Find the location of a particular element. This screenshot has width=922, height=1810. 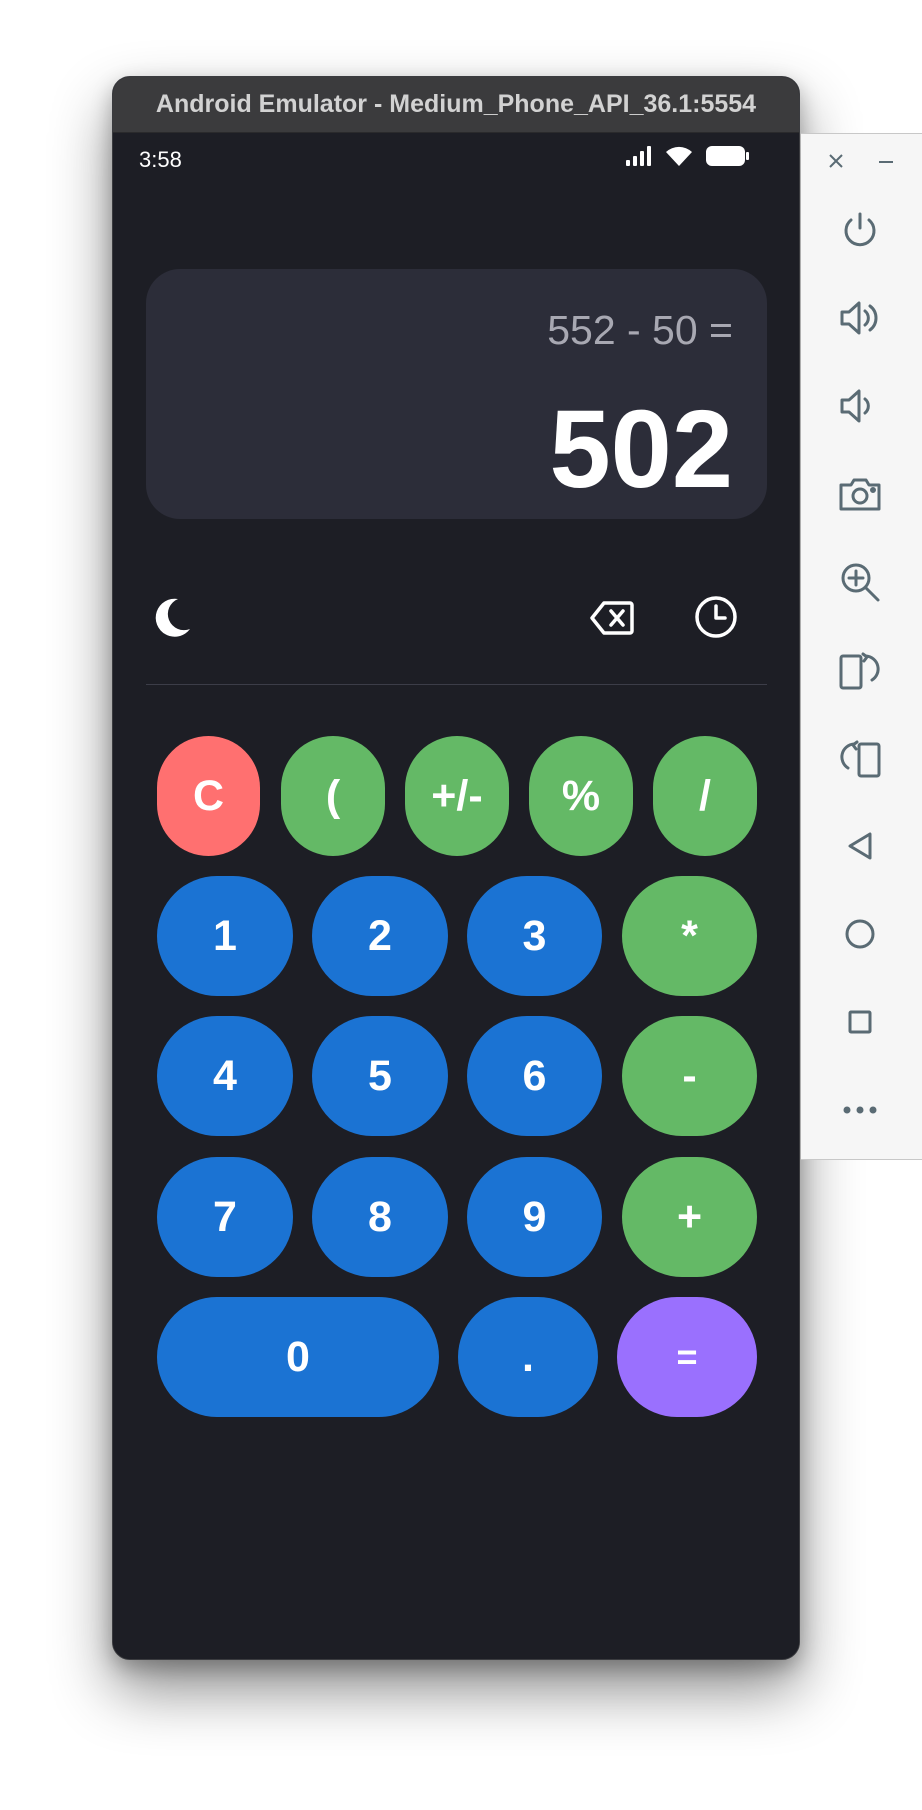

divide-button: / is located at coordinates (705, 796).